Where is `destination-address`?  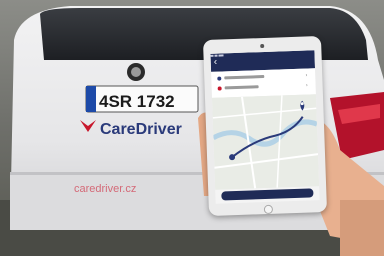 destination-address is located at coordinates (241, 87).